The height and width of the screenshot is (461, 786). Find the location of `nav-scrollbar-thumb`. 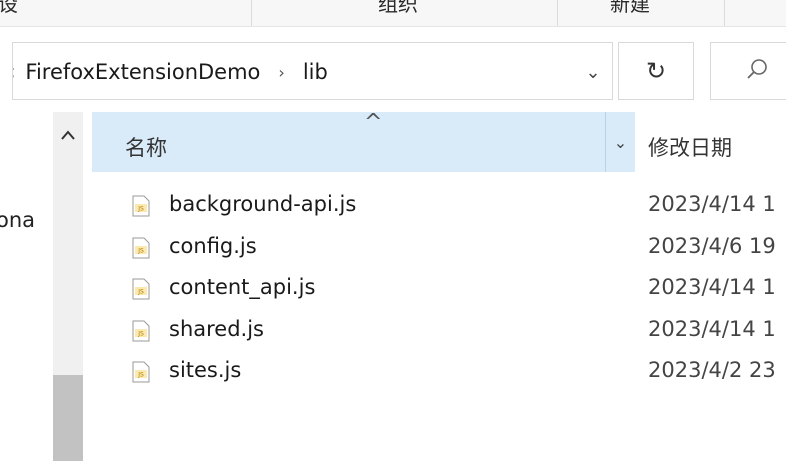

nav-scrollbar-thumb is located at coordinates (68, 418).